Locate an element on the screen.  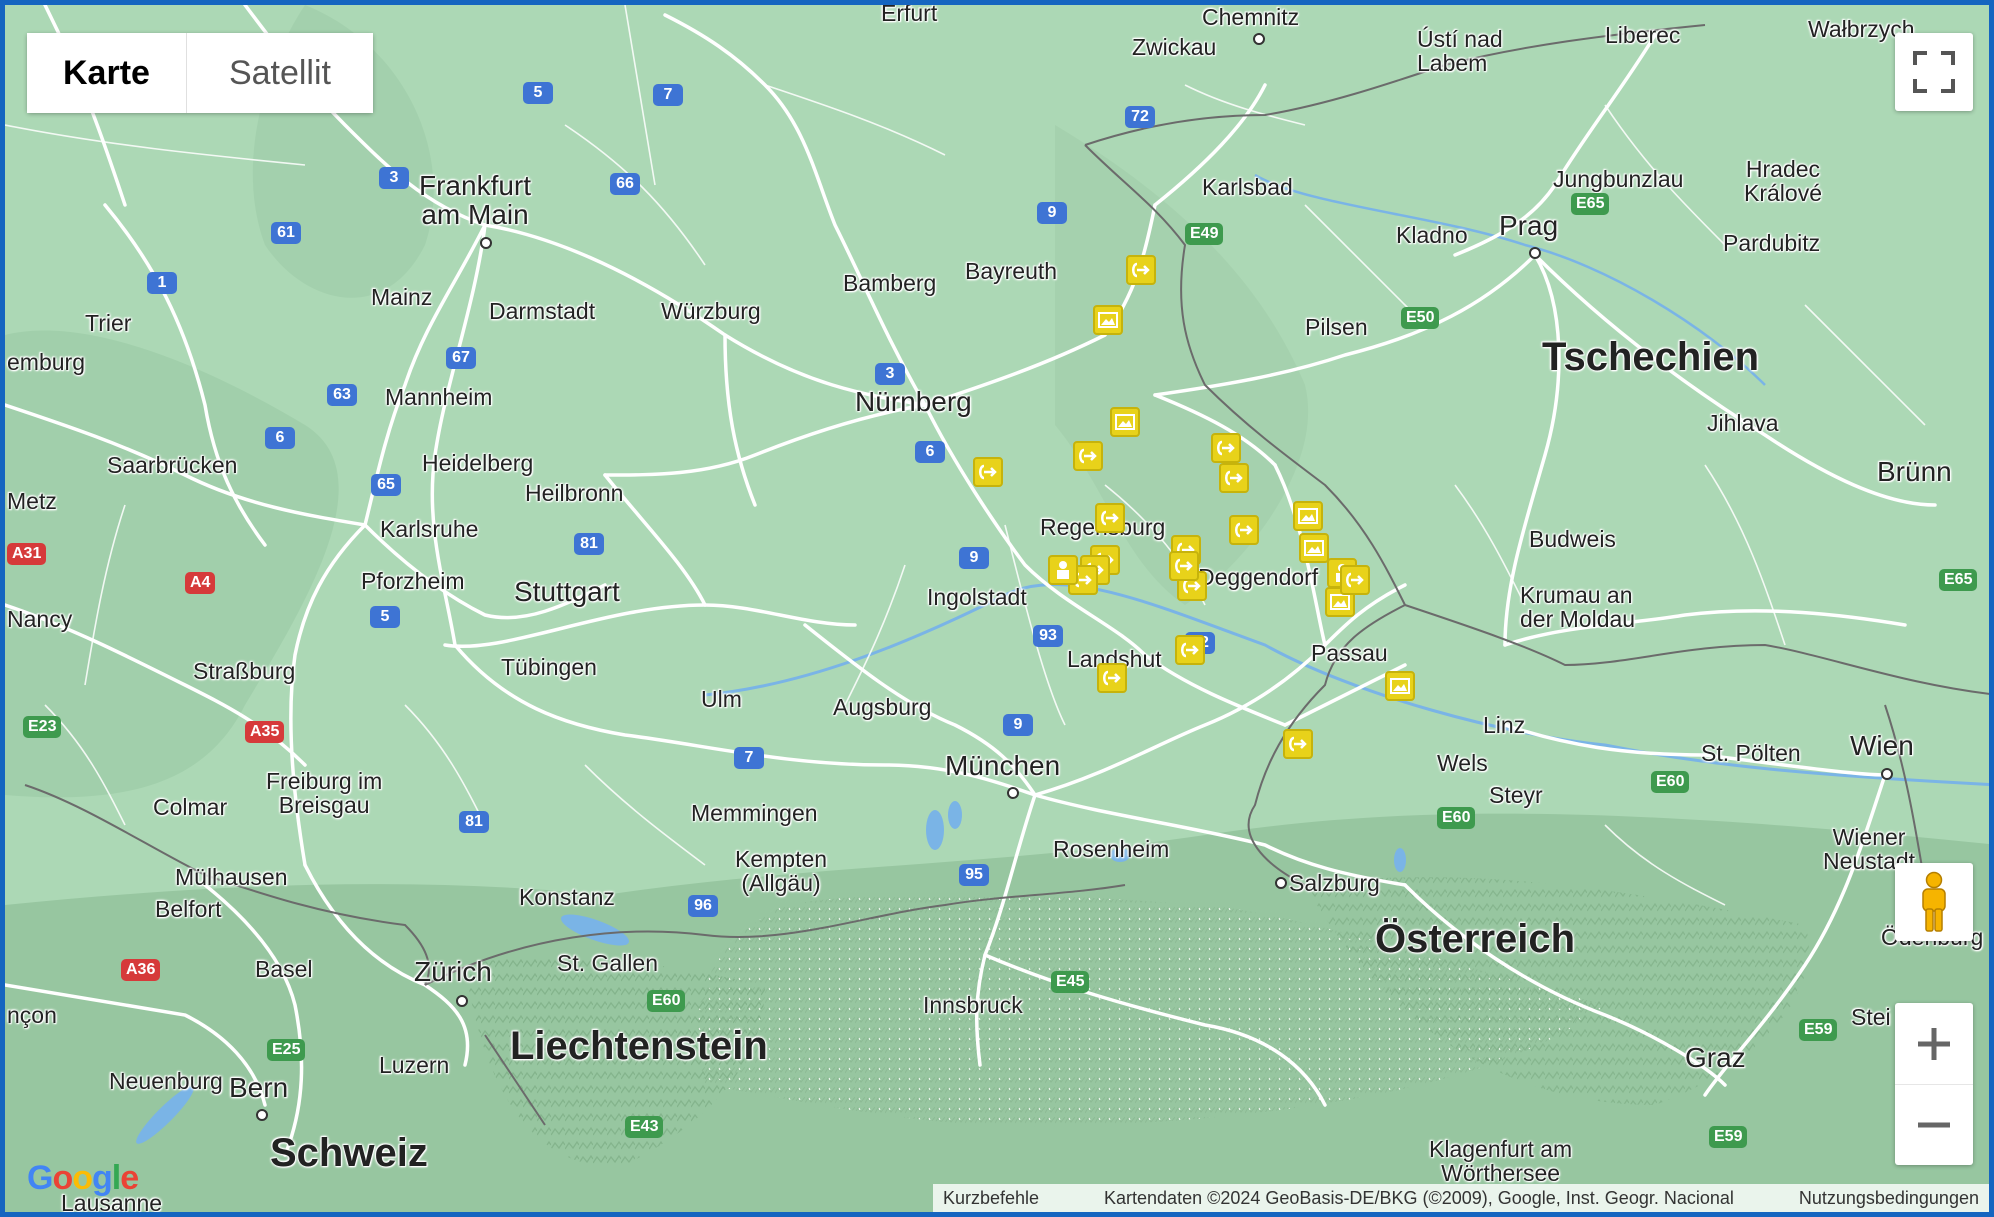
fullscreen-button is located at coordinates (1934, 72).